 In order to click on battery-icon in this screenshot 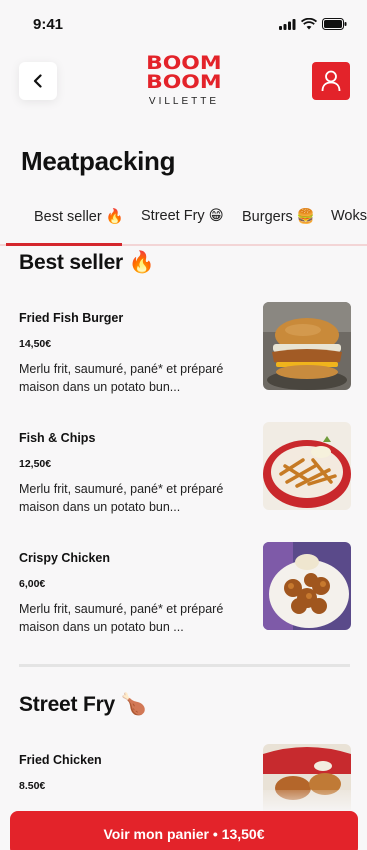, I will do `click(334, 24)`.